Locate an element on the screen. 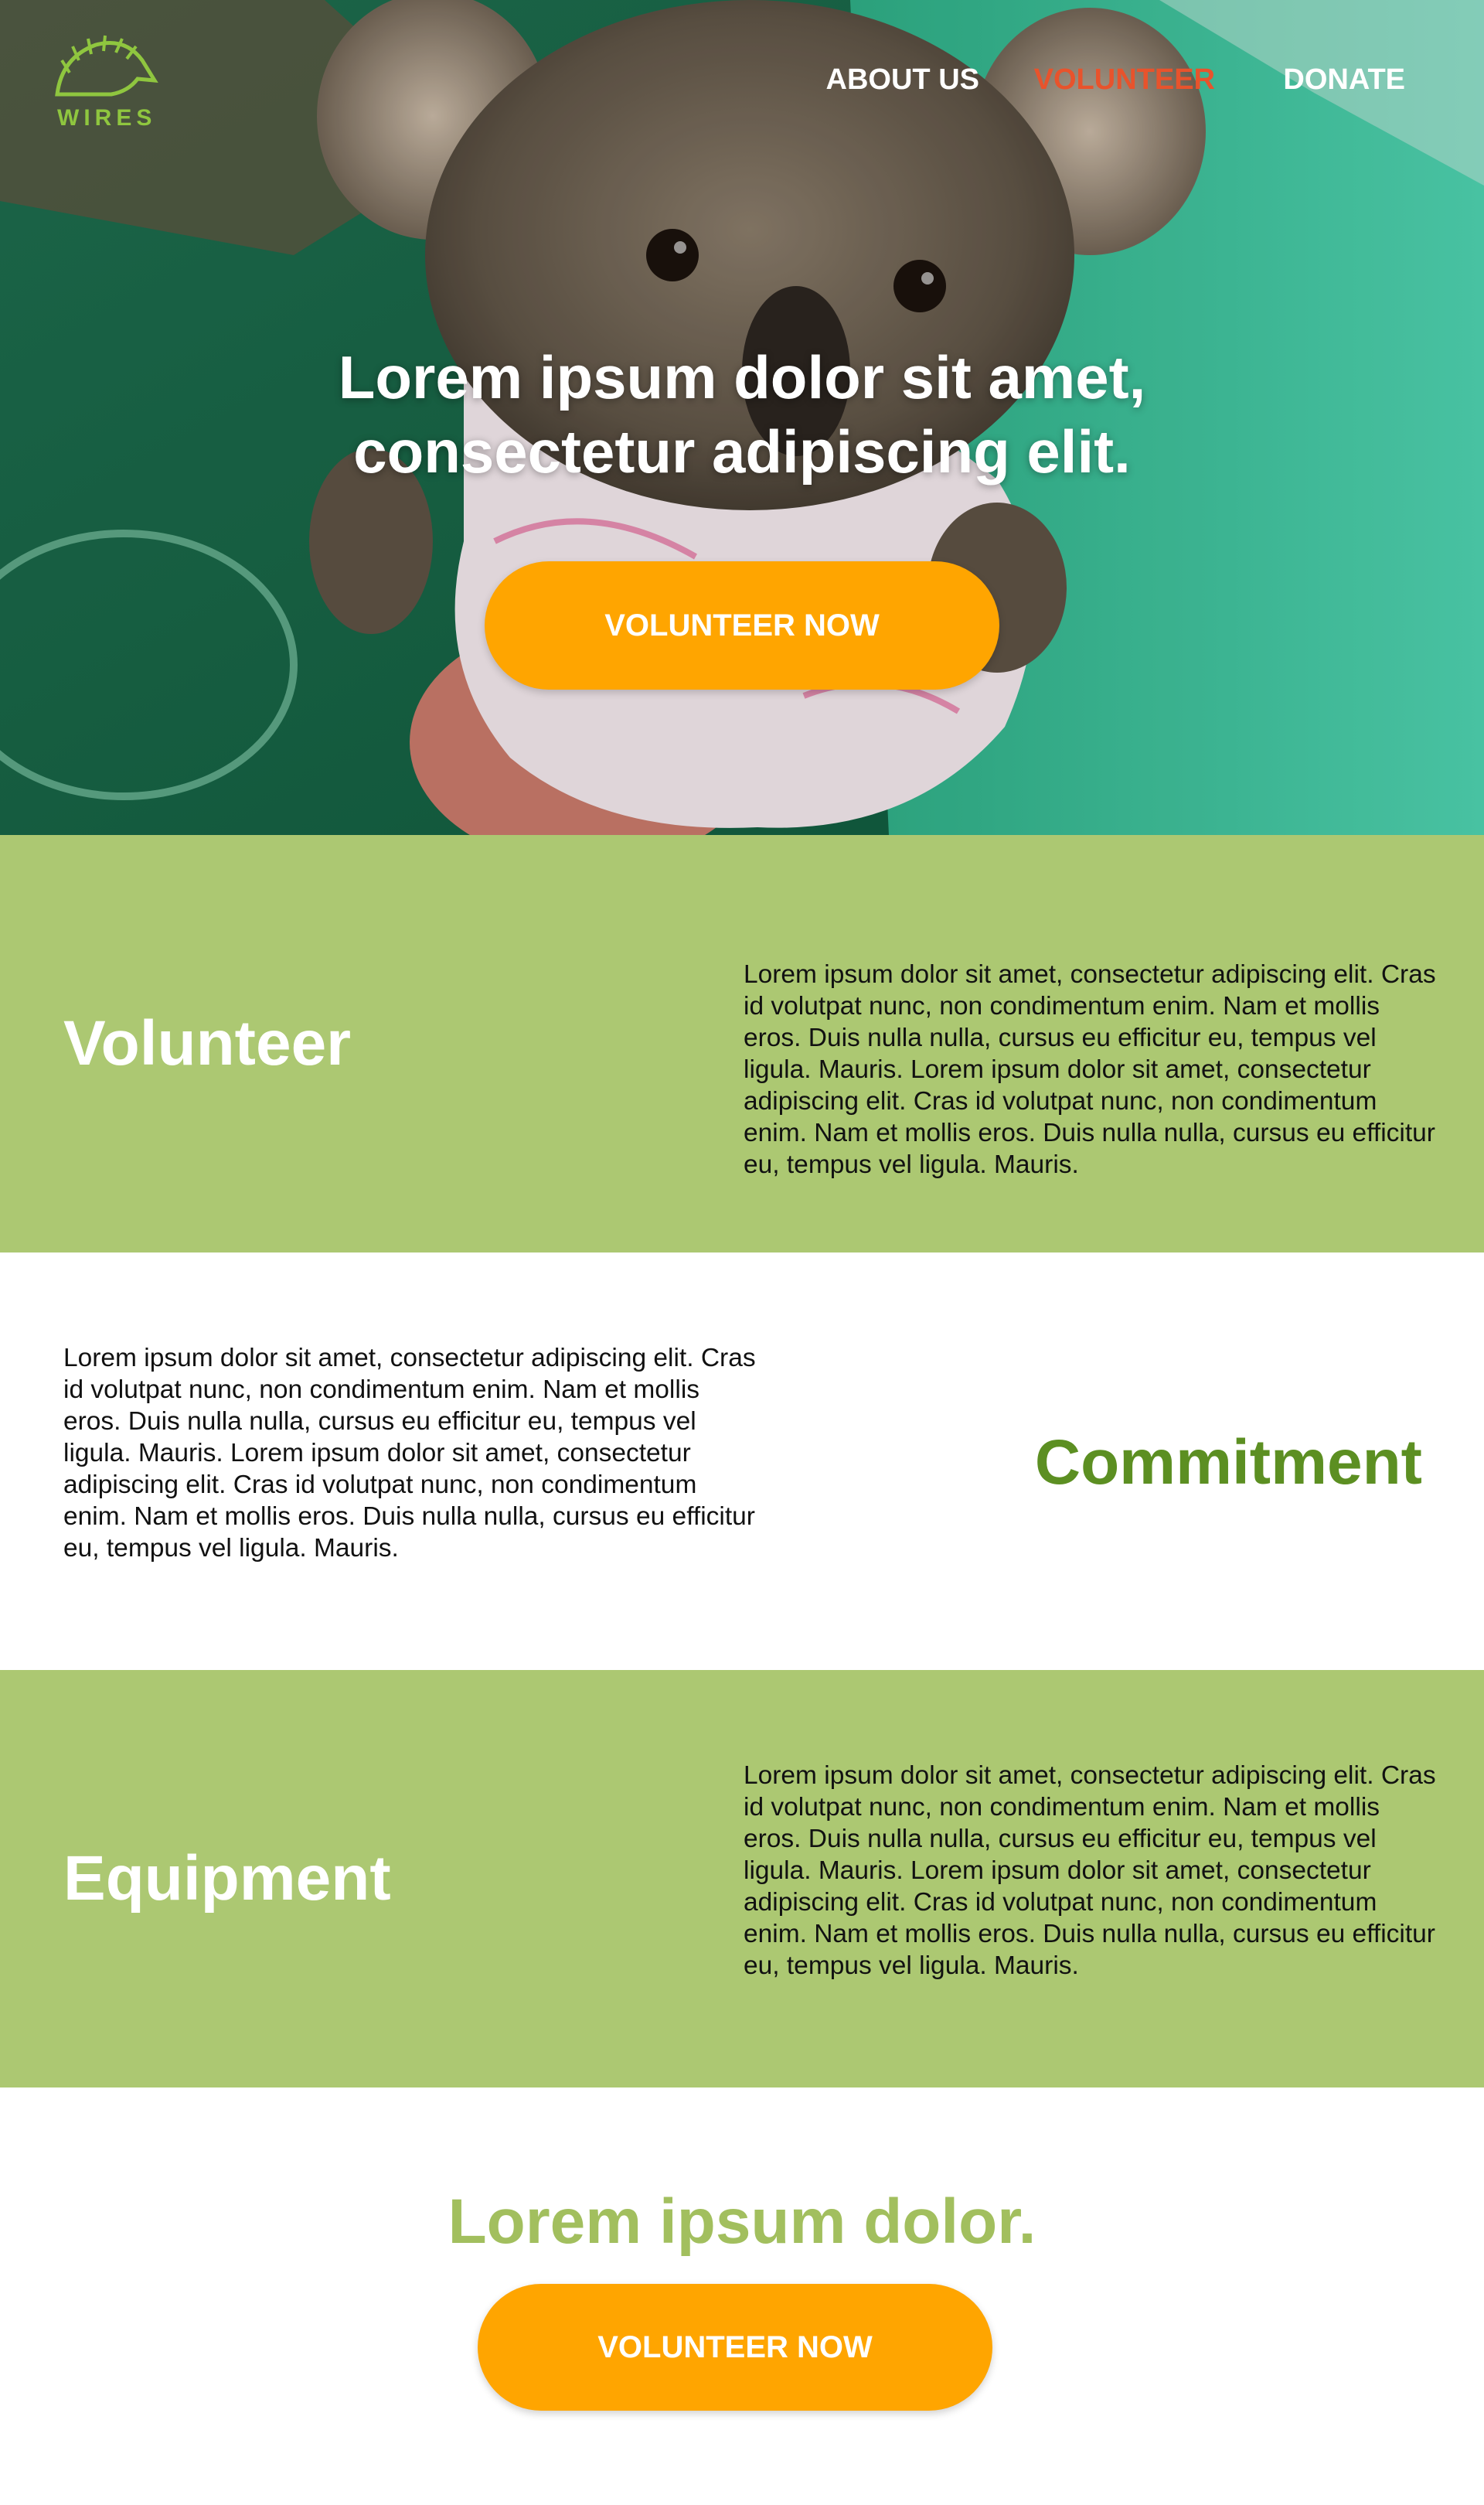 The image size is (1484, 2505). echidna-icon is located at coordinates (106, 66).